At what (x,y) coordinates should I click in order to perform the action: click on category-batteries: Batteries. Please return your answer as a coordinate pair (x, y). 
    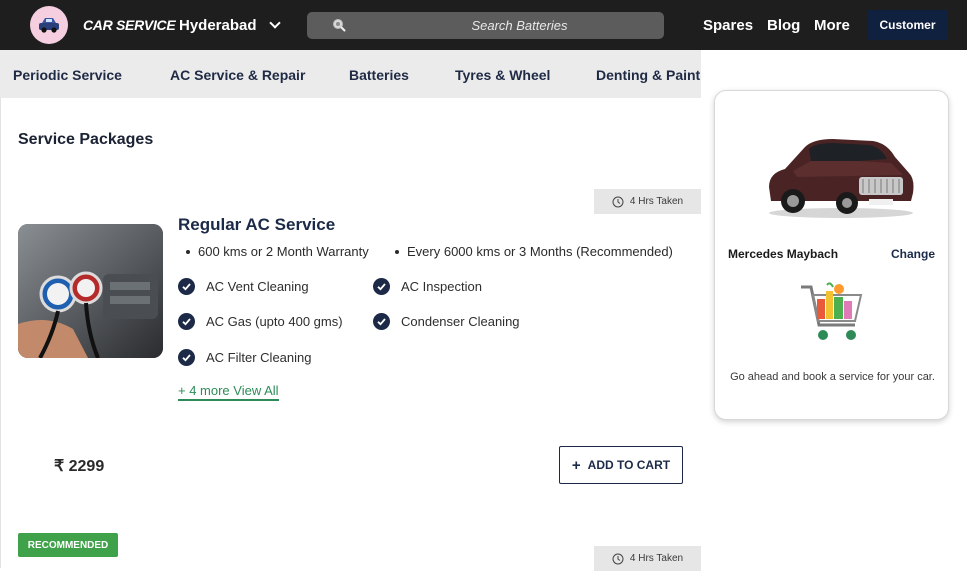
    Looking at the image, I should click on (379, 75).